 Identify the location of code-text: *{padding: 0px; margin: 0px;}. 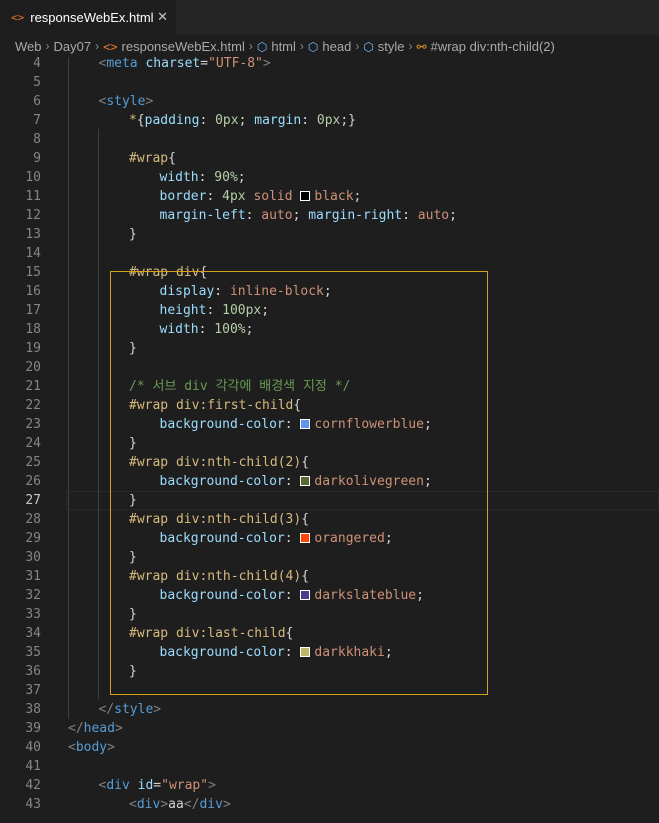
(242, 120).